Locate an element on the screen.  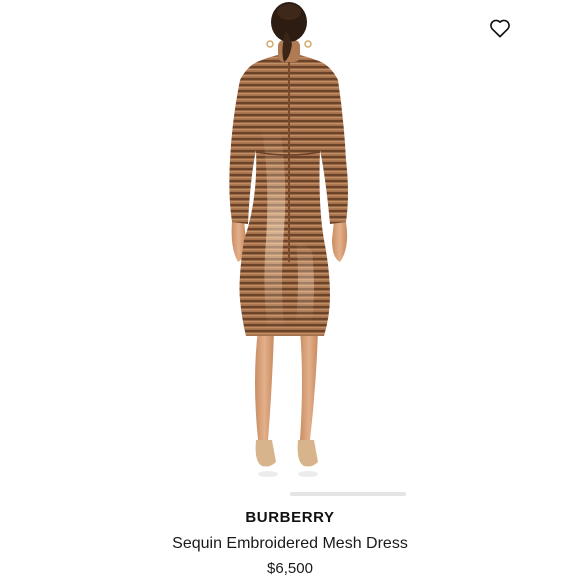
product-price: $6,500 is located at coordinates (290, 568).